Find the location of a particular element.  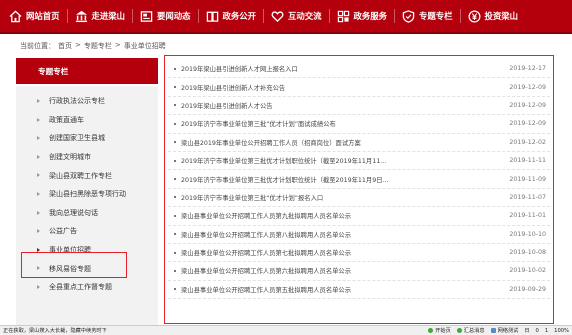

nav-special-topics: 专题专栏 is located at coordinates (427, 16).